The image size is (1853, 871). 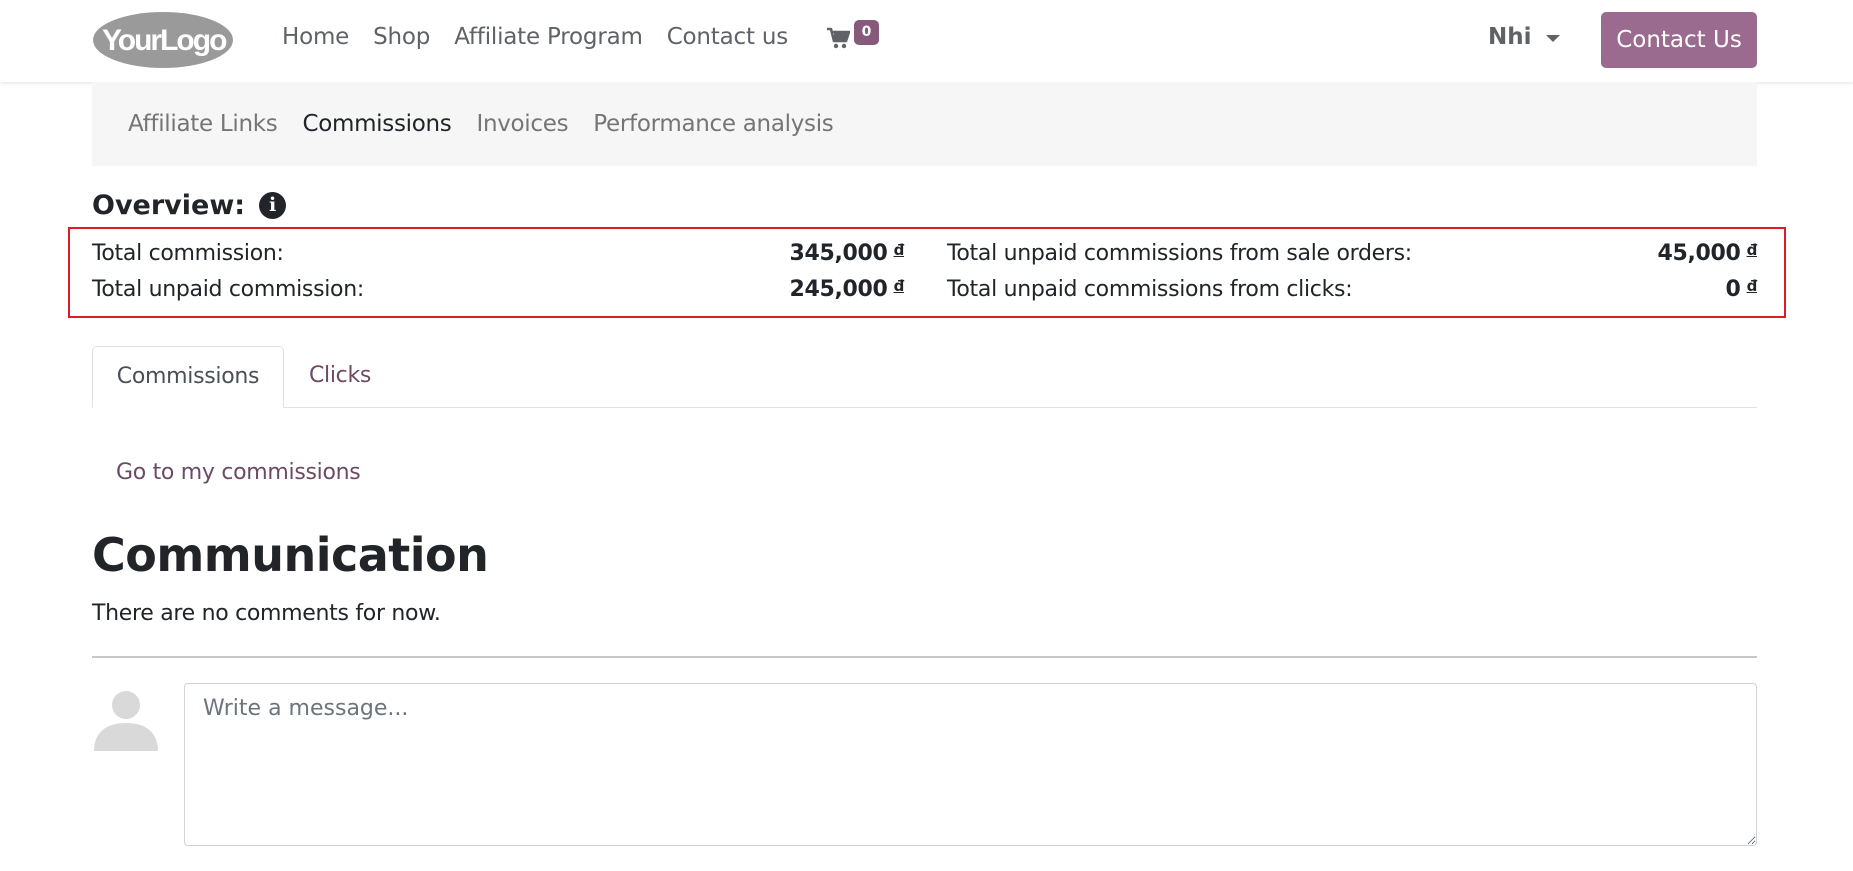 I want to click on stat-total-unpaid-value: 245,000 đ, so click(x=847, y=289).